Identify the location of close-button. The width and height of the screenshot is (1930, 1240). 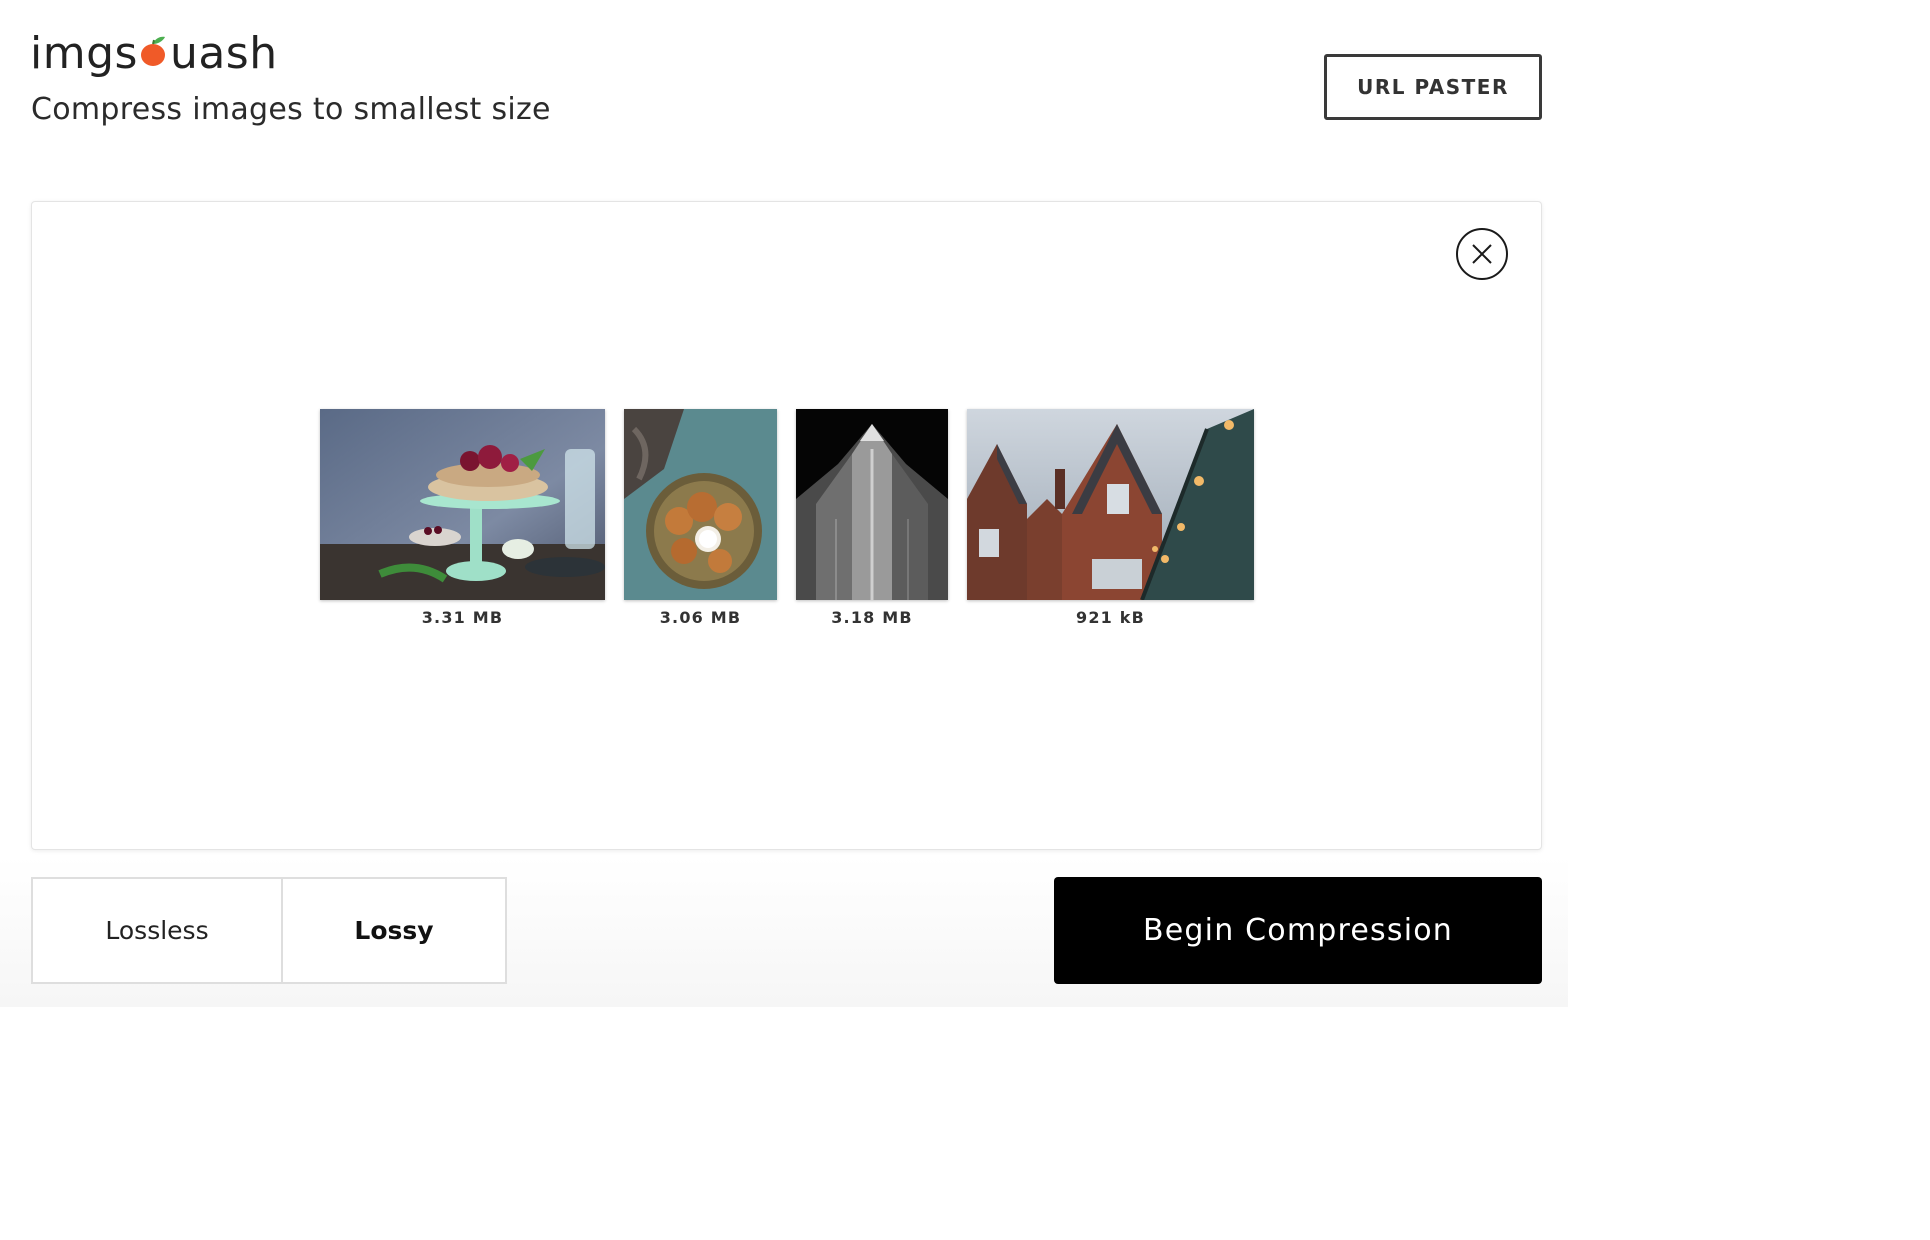
(1482, 254).